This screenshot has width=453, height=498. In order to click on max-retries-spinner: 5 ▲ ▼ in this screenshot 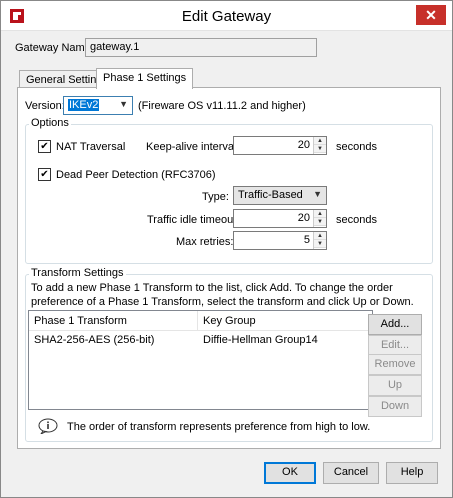, I will do `click(280, 240)`.